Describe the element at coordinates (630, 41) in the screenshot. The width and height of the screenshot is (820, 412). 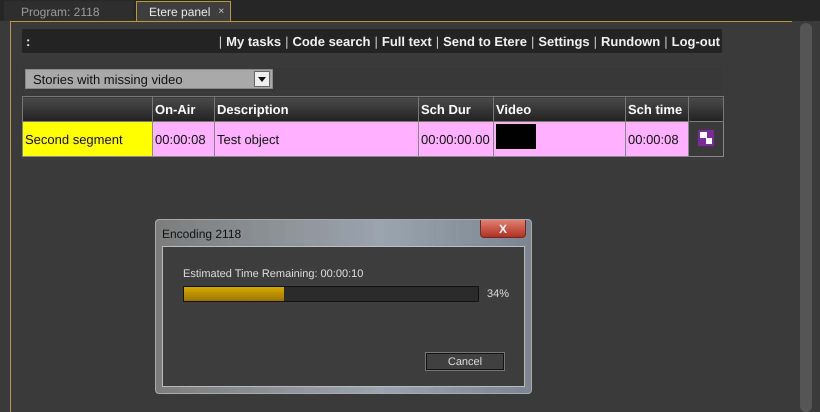
I see `toolbar-link: Rundown` at that location.